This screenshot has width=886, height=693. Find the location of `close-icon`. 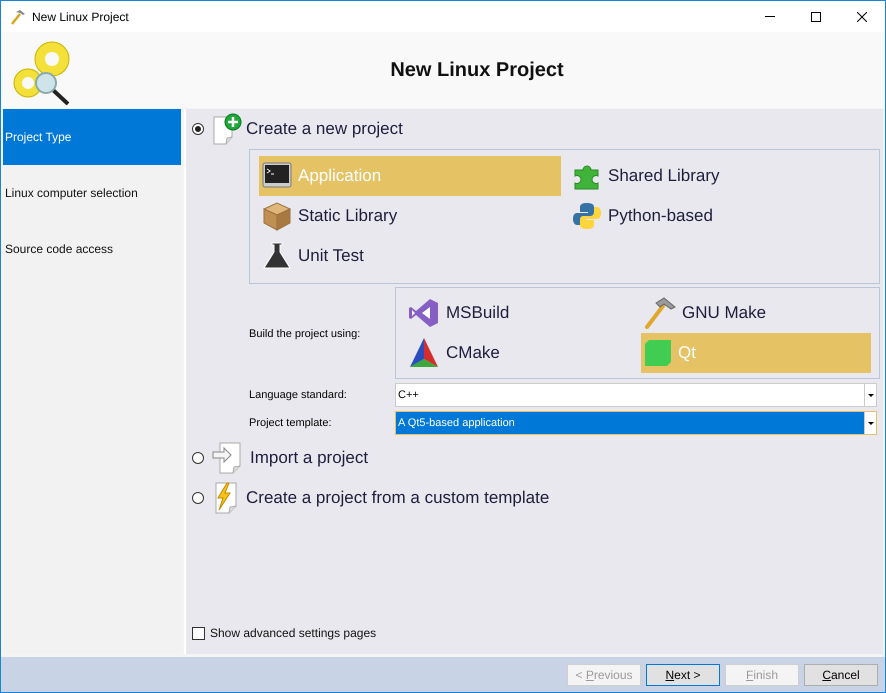

close-icon is located at coordinates (862, 17).